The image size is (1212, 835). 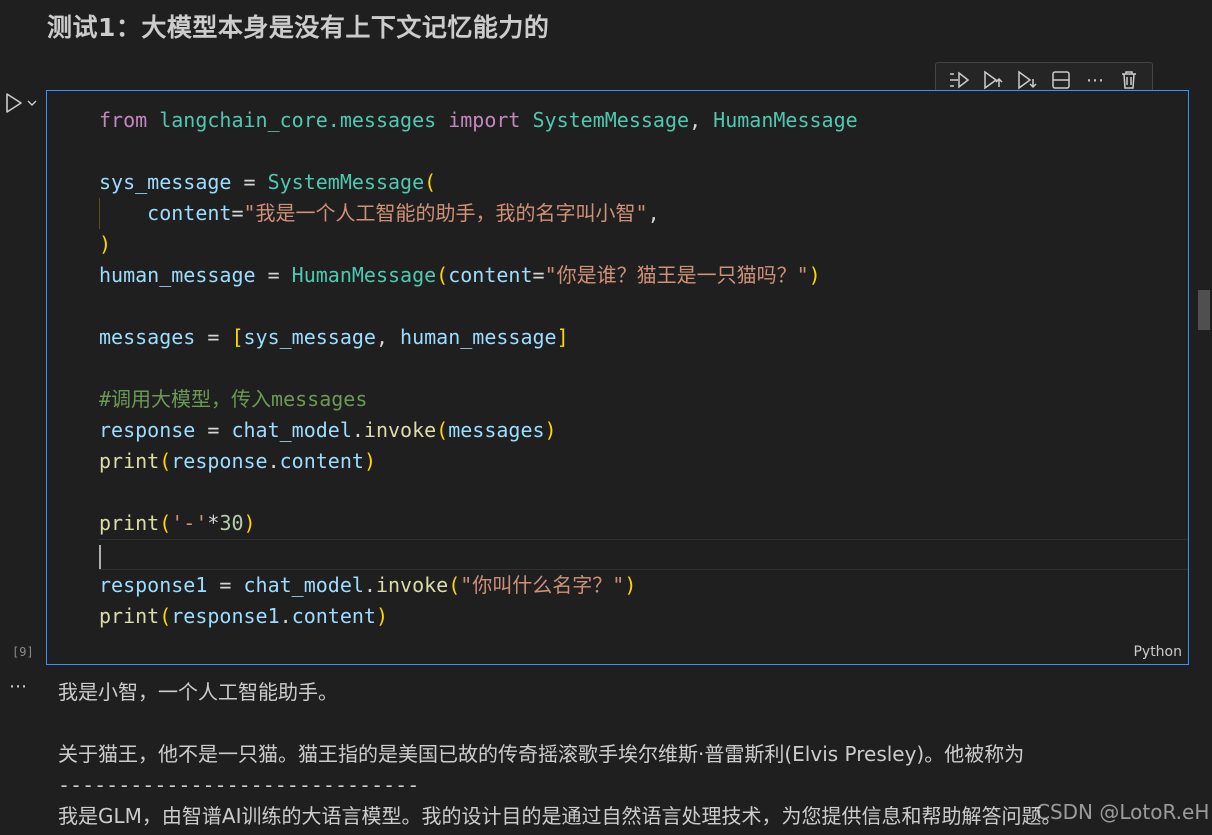 I want to click on code-line: print(response.content), so click(x=237, y=461).